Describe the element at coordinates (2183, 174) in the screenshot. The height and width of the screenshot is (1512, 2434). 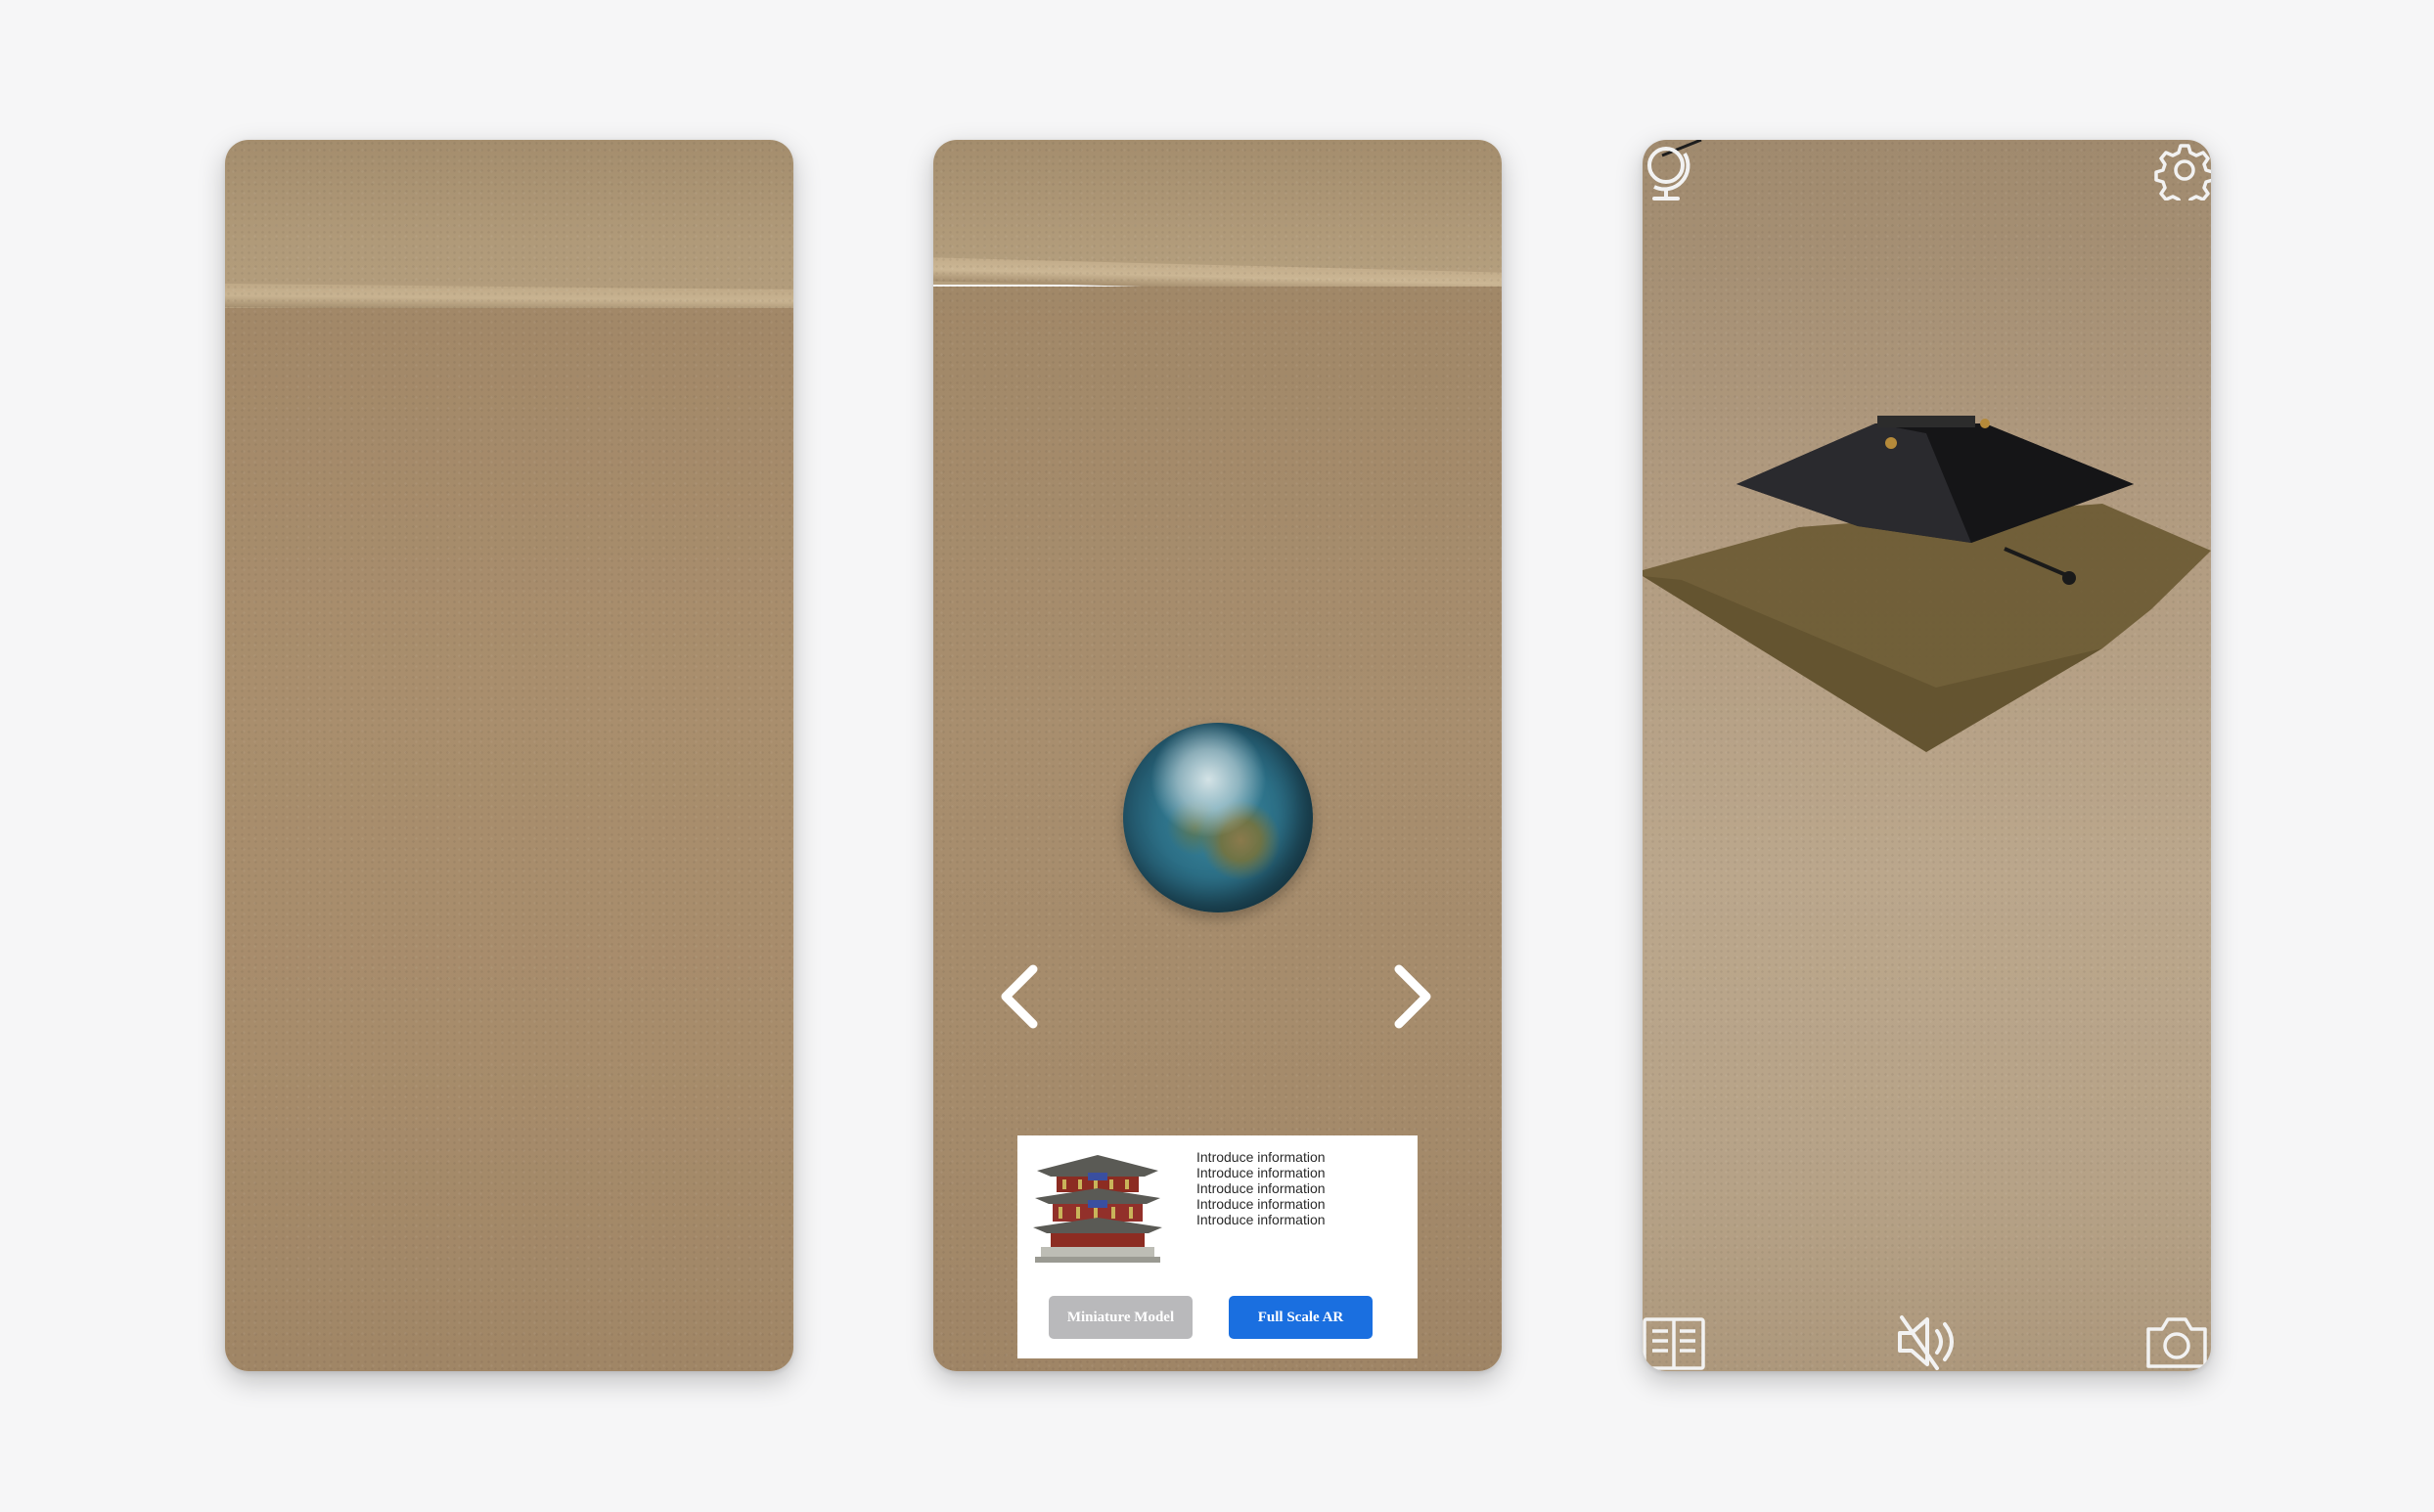
I see `settings-icon` at that location.